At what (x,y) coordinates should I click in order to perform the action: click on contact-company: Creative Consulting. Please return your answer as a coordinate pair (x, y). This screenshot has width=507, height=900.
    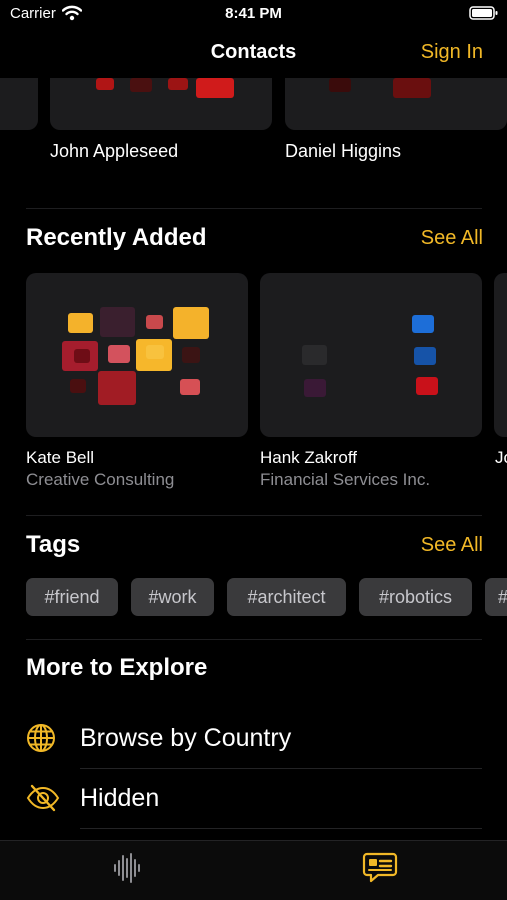
    Looking at the image, I should click on (100, 479).